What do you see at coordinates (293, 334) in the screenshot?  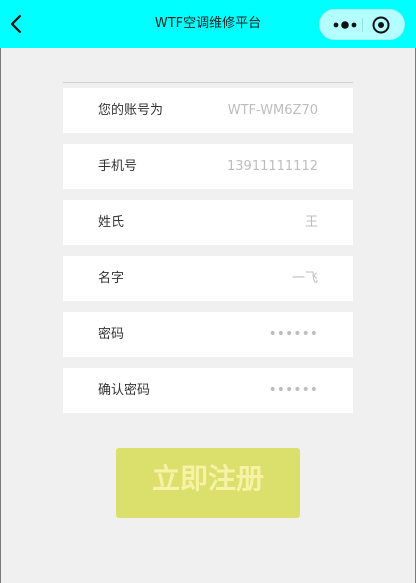 I see `password-input: ••••••` at bounding box center [293, 334].